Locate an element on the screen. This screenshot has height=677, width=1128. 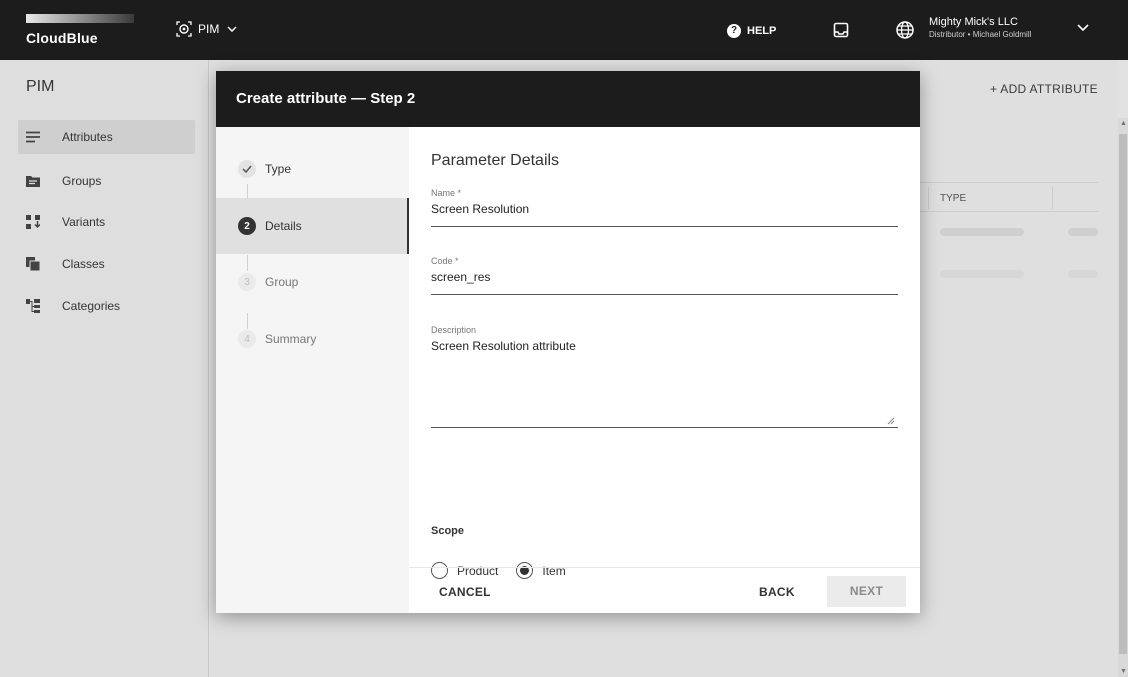
name-field: Name * Screen Resolution is located at coordinates (664, 208).